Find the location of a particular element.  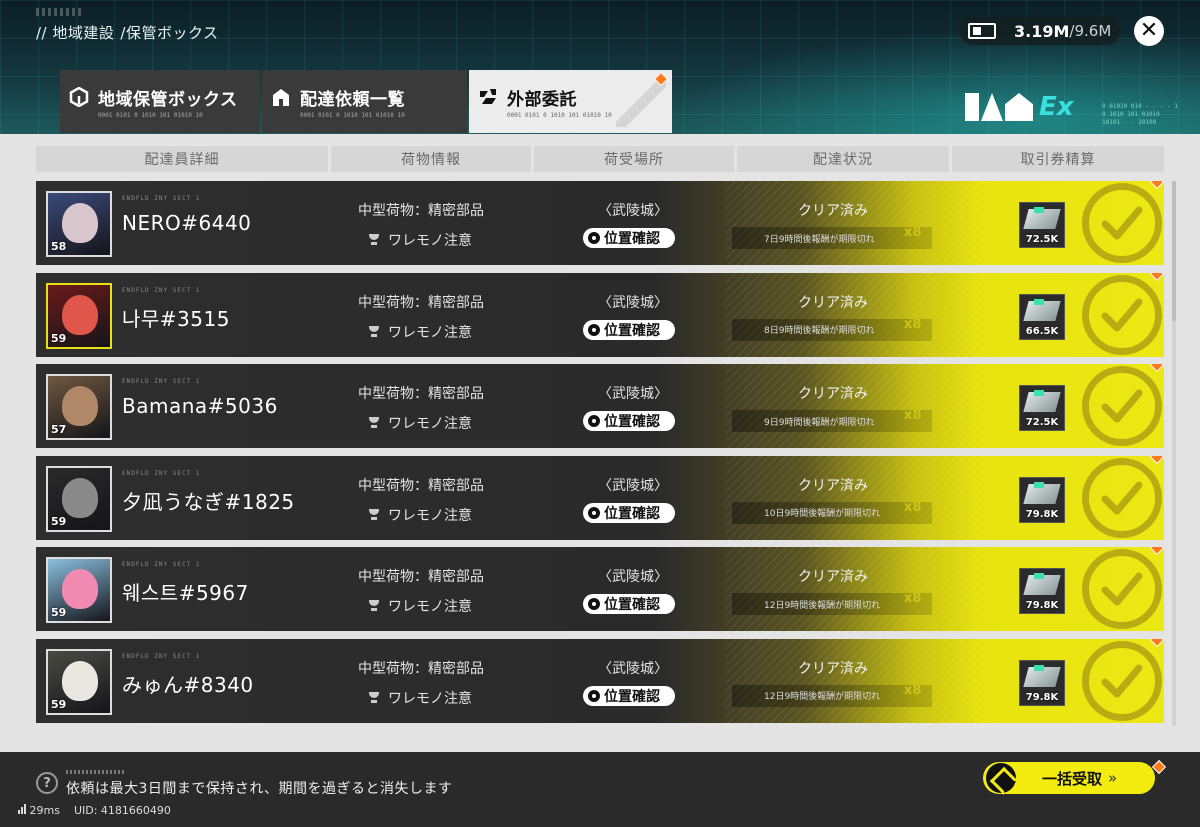

checkmark-icon is located at coordinates (1122, 314).